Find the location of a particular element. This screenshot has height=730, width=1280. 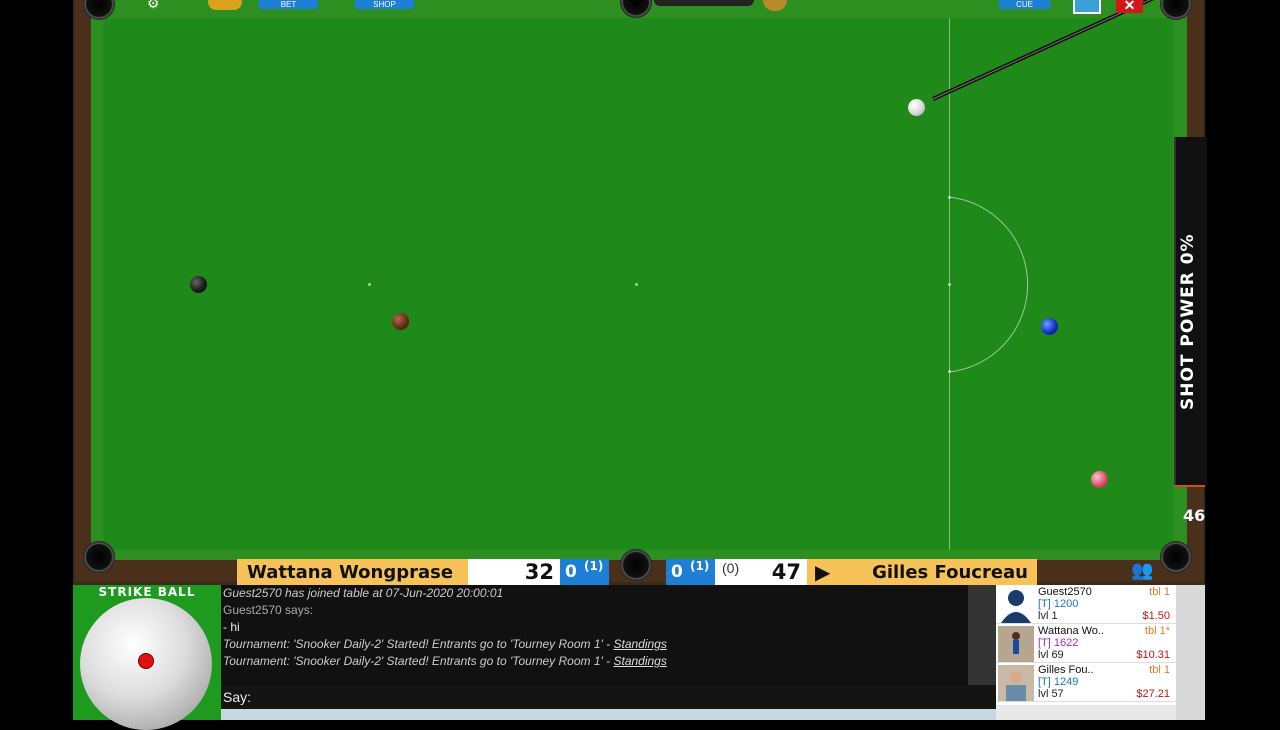

shot-power-label: SHOT POWER 0% is located at coordinates (1188, 321).